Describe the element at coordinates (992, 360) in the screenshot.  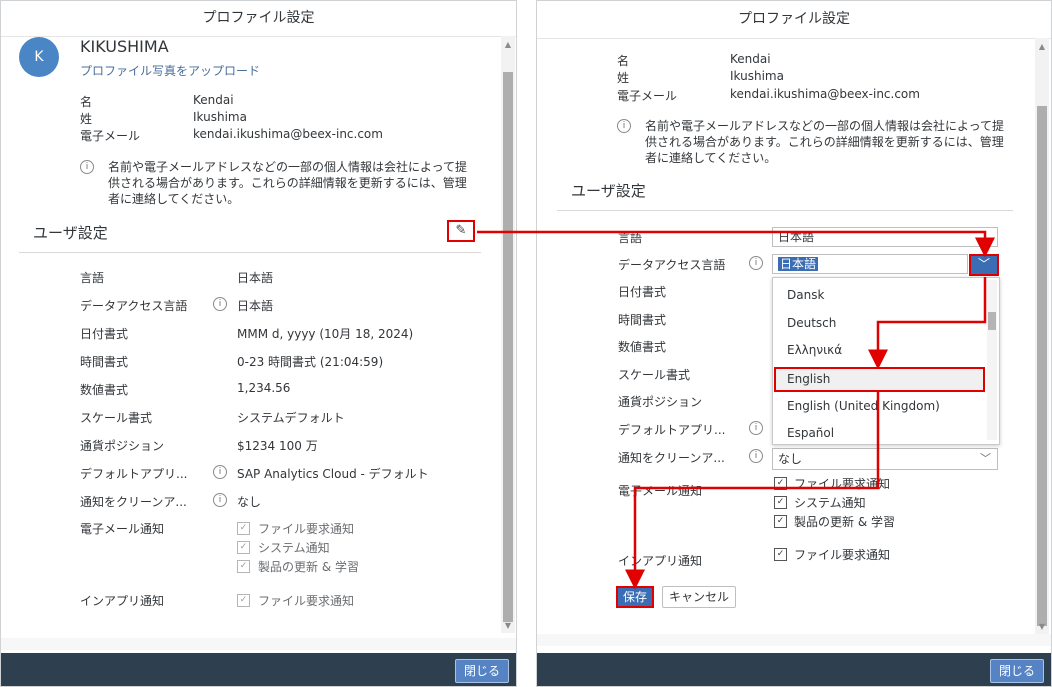
I see `dropdown-scrollbar` at that location.